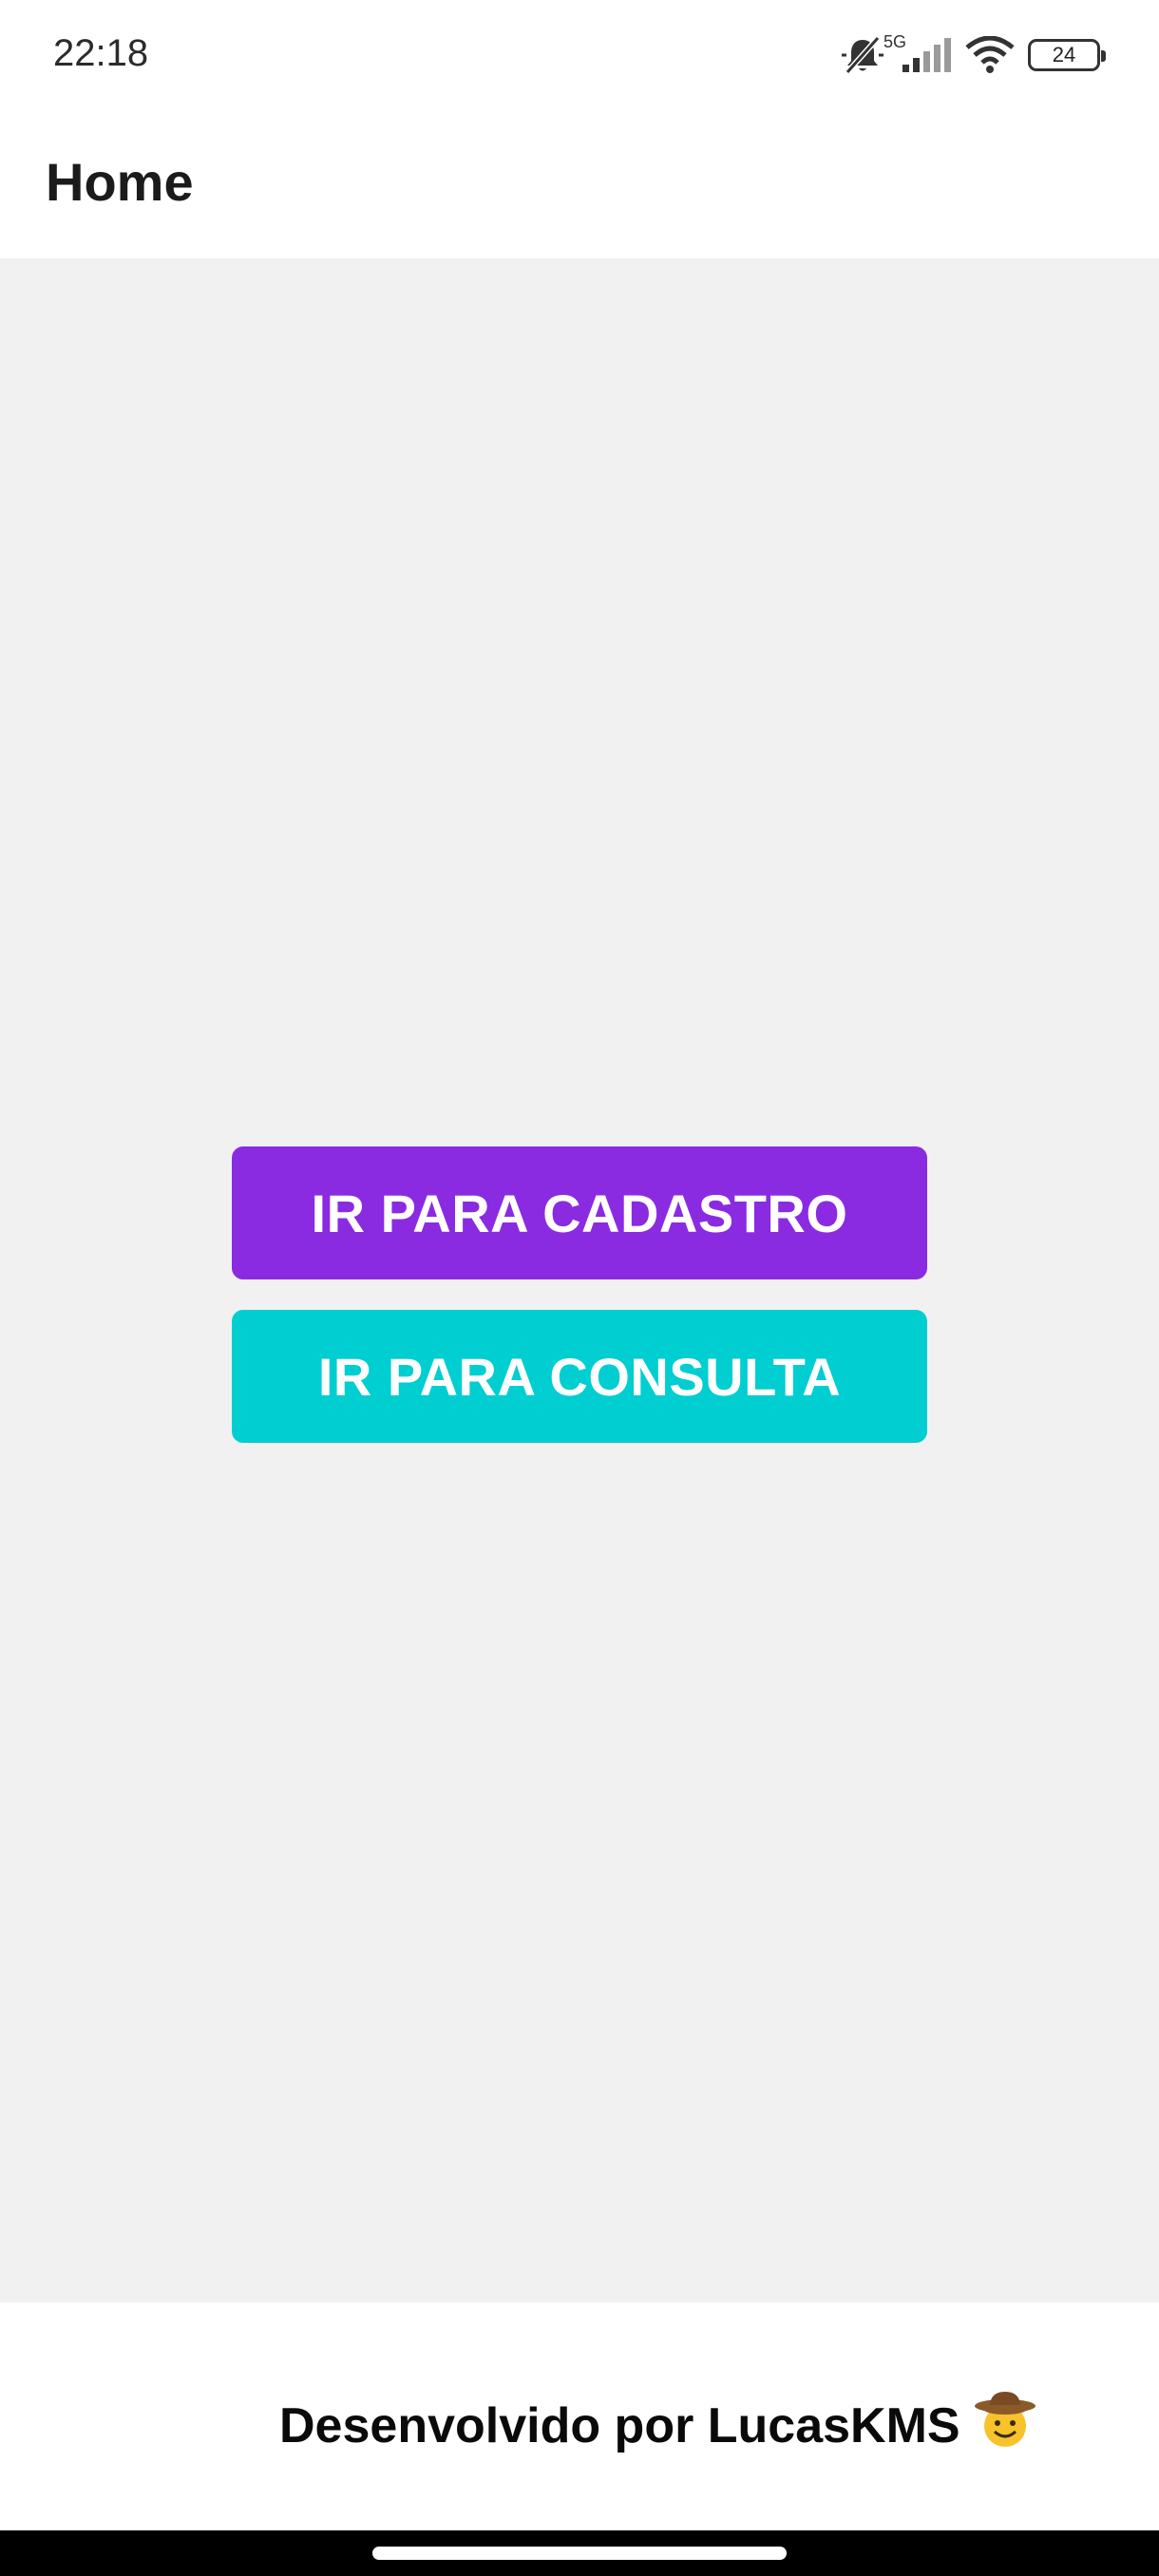 Image resolution: width=1159 pixels, height=2576 pixels. I want to click on navigation-bar, so click(579, 2553).